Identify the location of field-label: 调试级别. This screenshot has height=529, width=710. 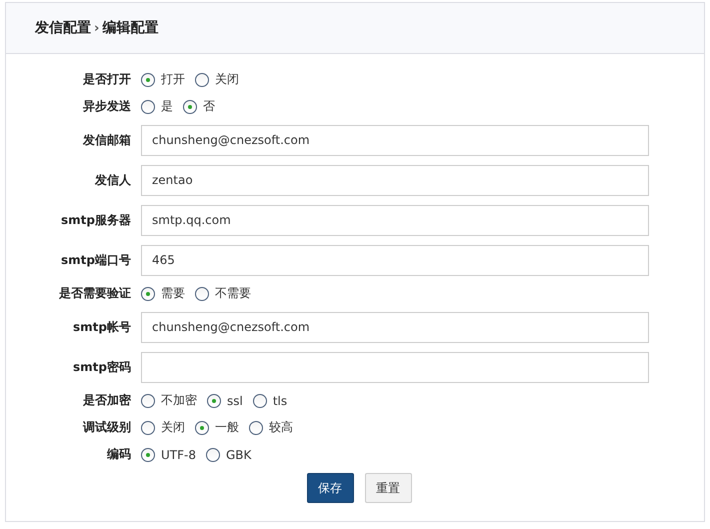
(107, 427).